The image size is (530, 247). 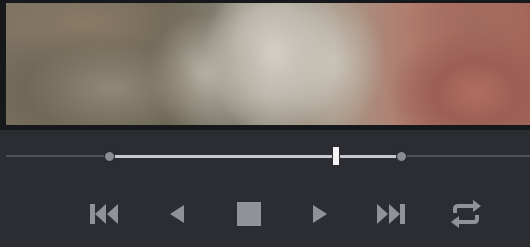 I want to click on play-reverse-button, so click(x=176, y=214).